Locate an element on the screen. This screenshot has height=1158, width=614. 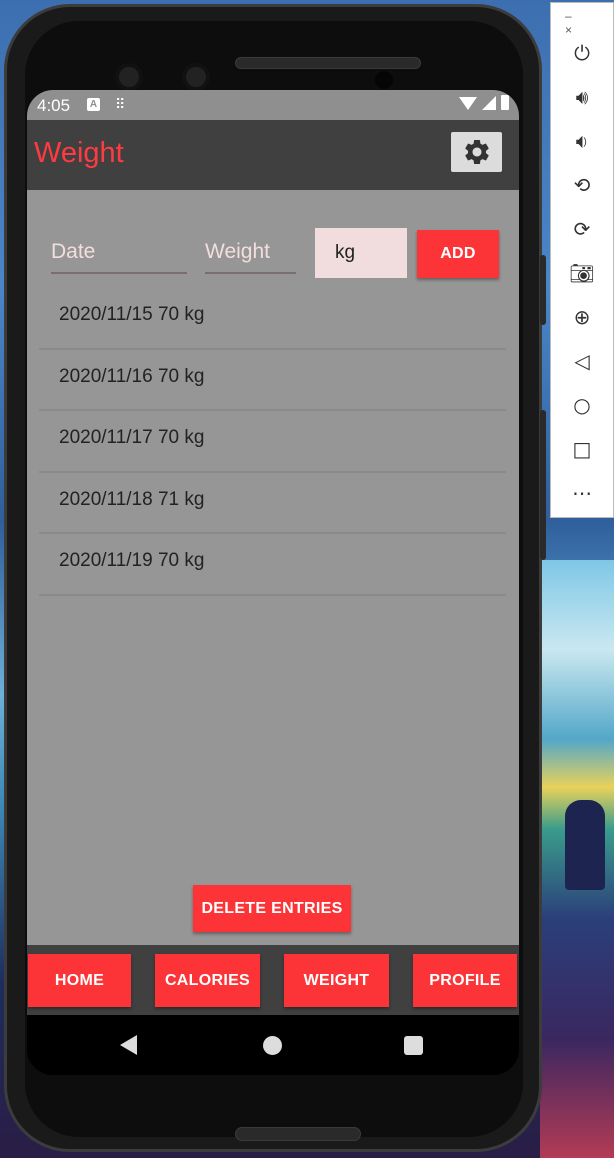
volume-up-icon: 🔊︎ is located at coordinates (582, 97).